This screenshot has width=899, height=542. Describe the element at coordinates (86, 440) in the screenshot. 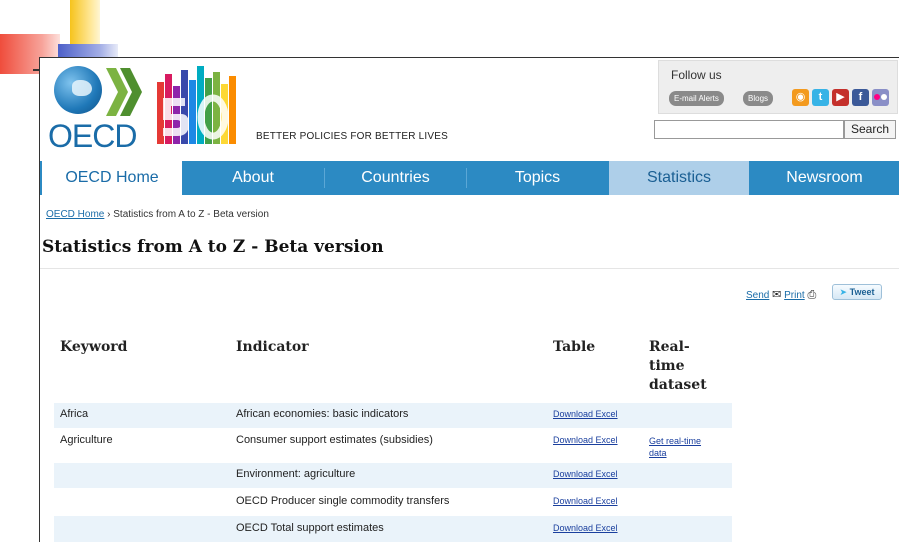

I see `keyword-cell: Agriculture` at that location.